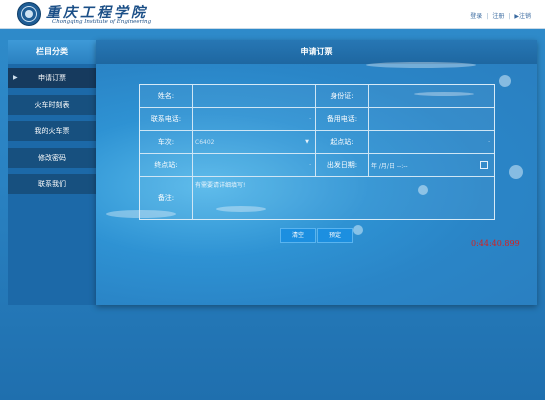  What do you see at coordinates (476, 16) in the screenshot?
I see `login-link: 登录` at bounding box center [476, 16].